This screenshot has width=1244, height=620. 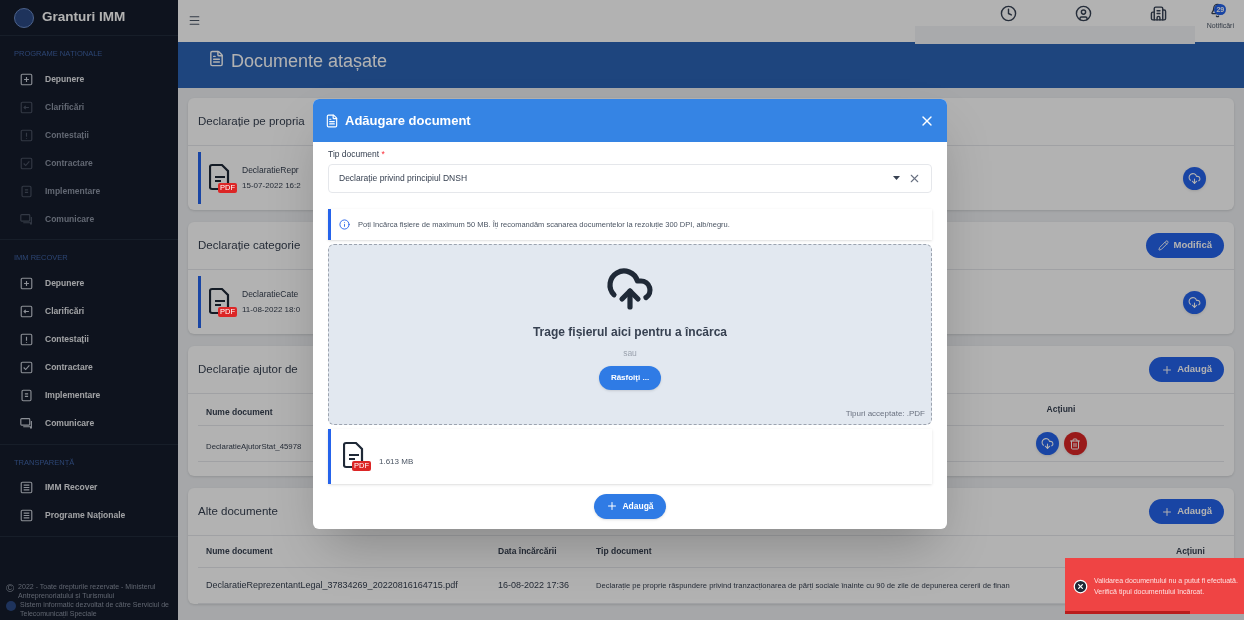 I want to click on table-cell-text: 16-08-2022 17:36, so click(x=534, y=585).